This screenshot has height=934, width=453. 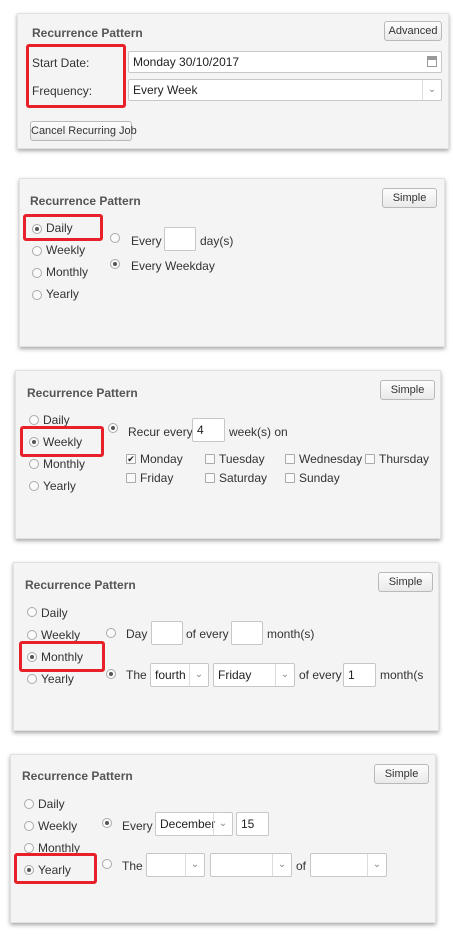 I want to click on cancel-recurring-job-button: Cancel Recurring Job, so click(x=83, y=131).